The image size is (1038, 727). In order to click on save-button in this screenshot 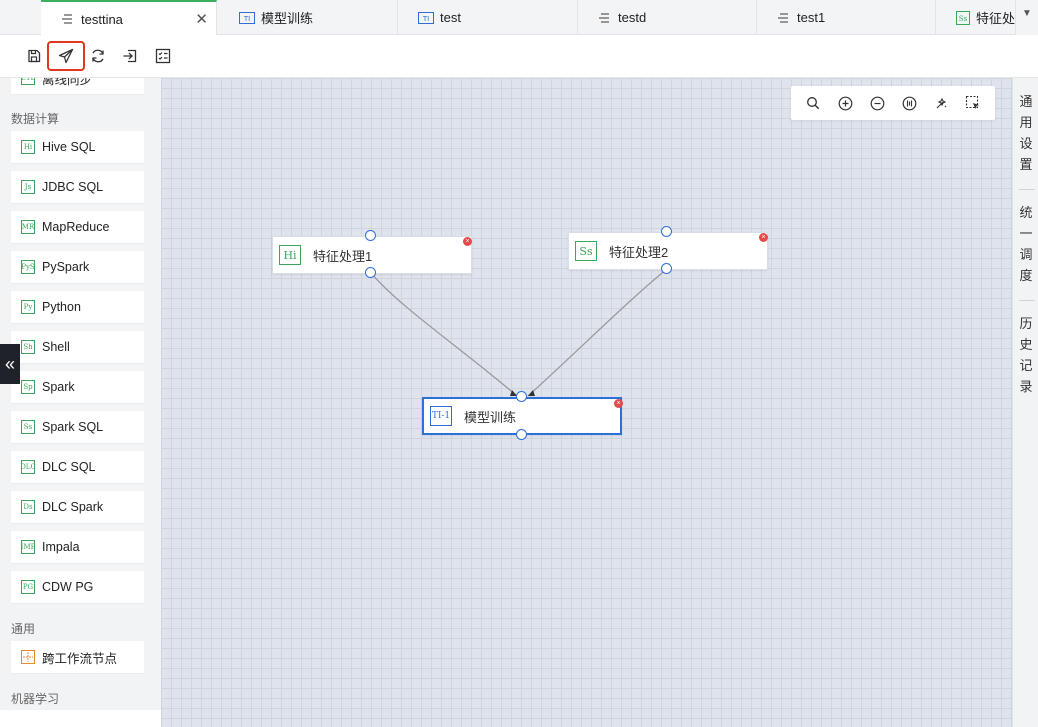, I will do `click(34, 56)`.